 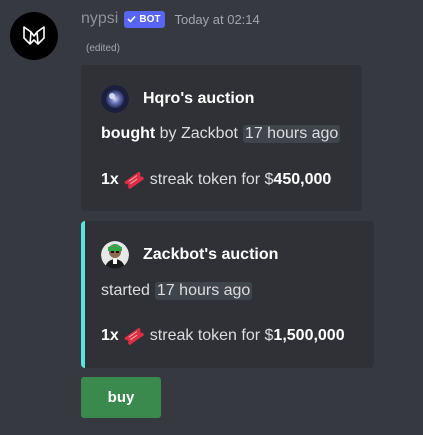 What do you see at coordinates (99, 19) in the screenshot?
I see `username: nypsi` at bounding box center [99, 19].